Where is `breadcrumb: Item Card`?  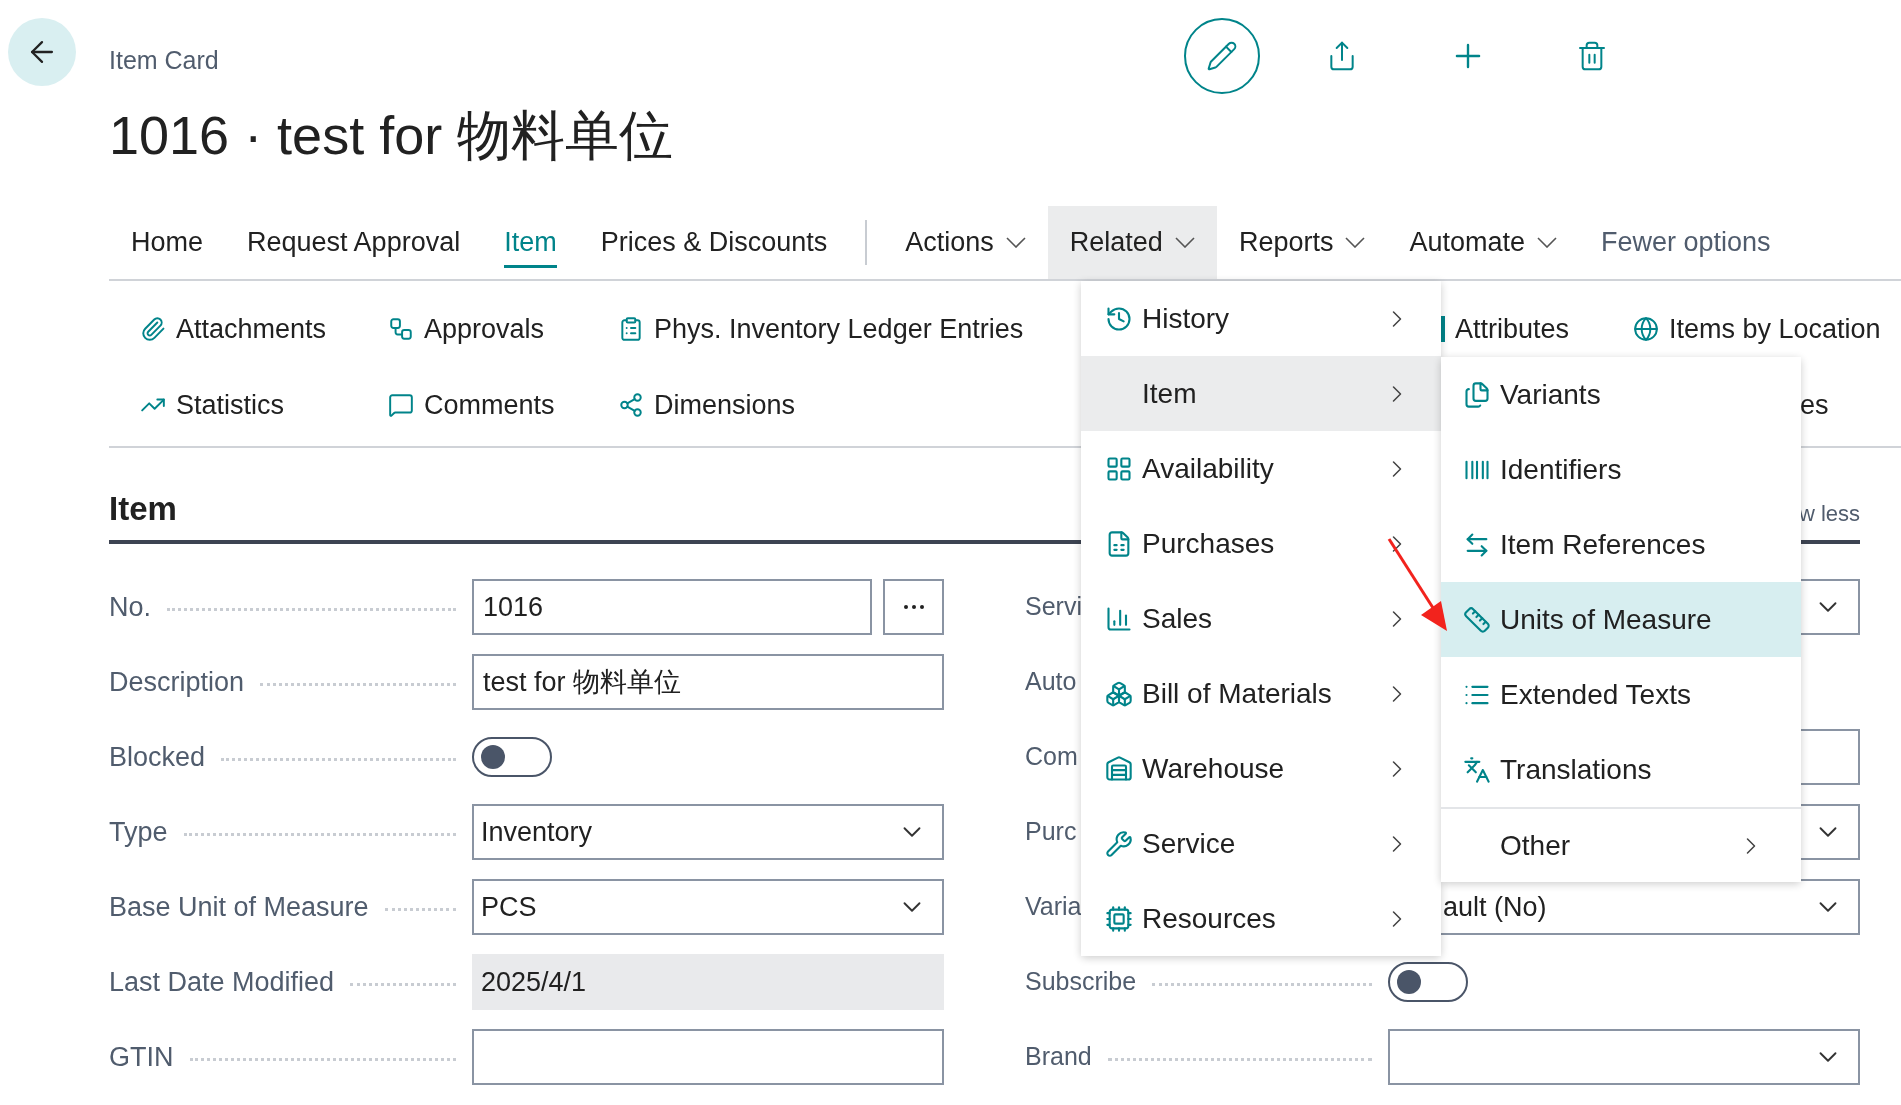 breadcrumb: Item Card is located at coordinates (164, 60).